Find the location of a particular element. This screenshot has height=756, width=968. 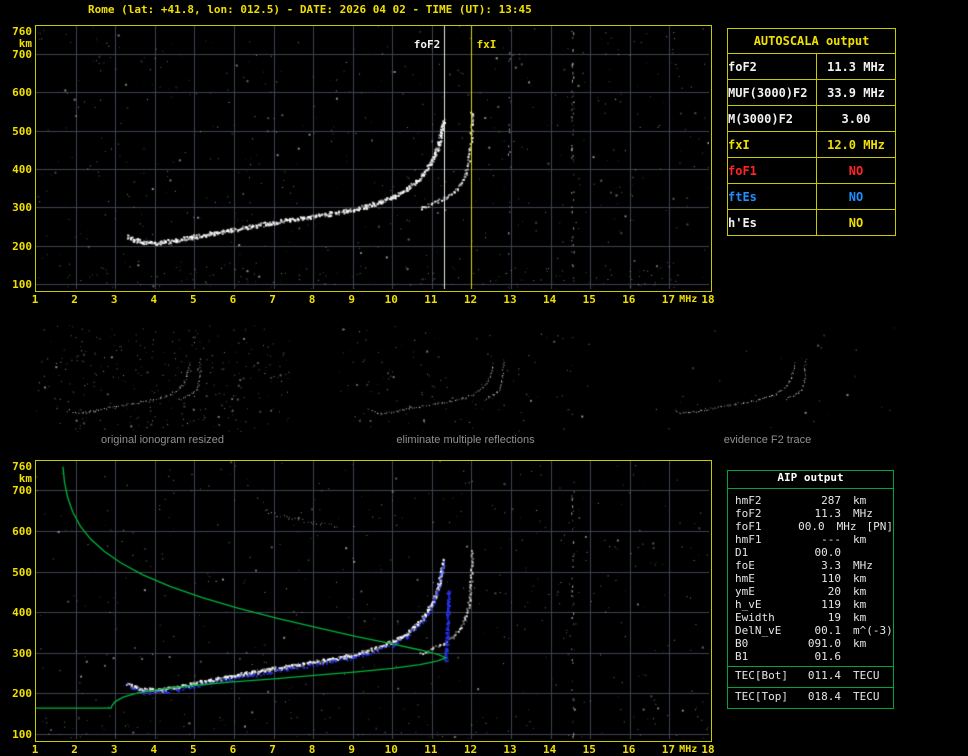

aip-row-hmf1: hmF1 --- km is located at coordinates (810, 539).